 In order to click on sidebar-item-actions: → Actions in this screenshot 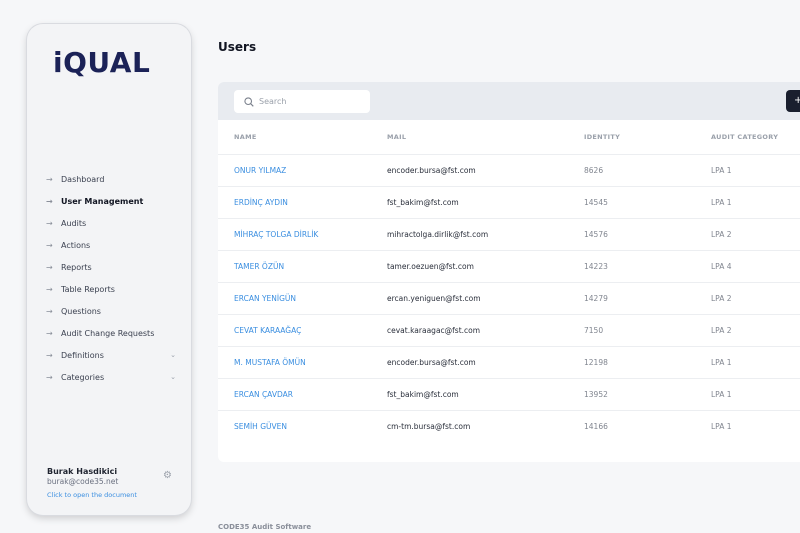, I will do `click(111, 245)`.